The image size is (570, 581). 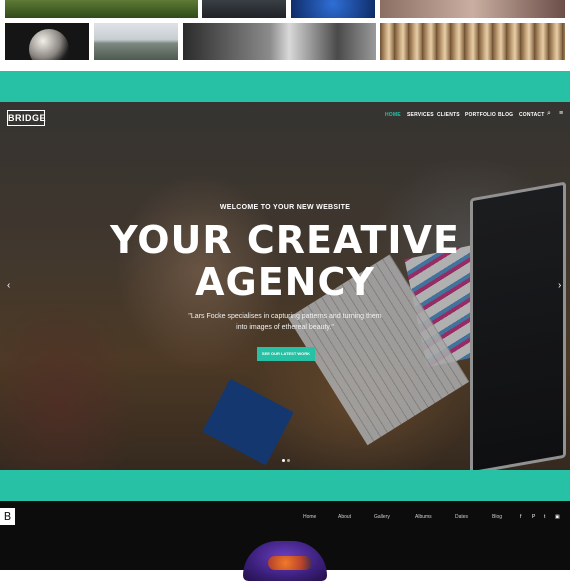 What do you see at coordinates (344, 517) in the screenshot?
I see `dark-nav-about: About` at bounding box center [344, 517].